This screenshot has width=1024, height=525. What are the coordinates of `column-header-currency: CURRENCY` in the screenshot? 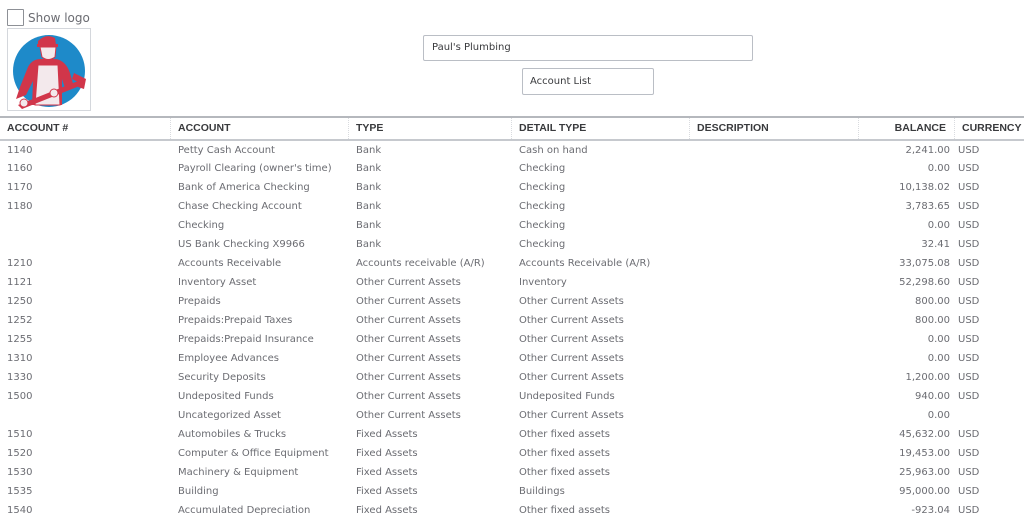 It's located at (989, 128).